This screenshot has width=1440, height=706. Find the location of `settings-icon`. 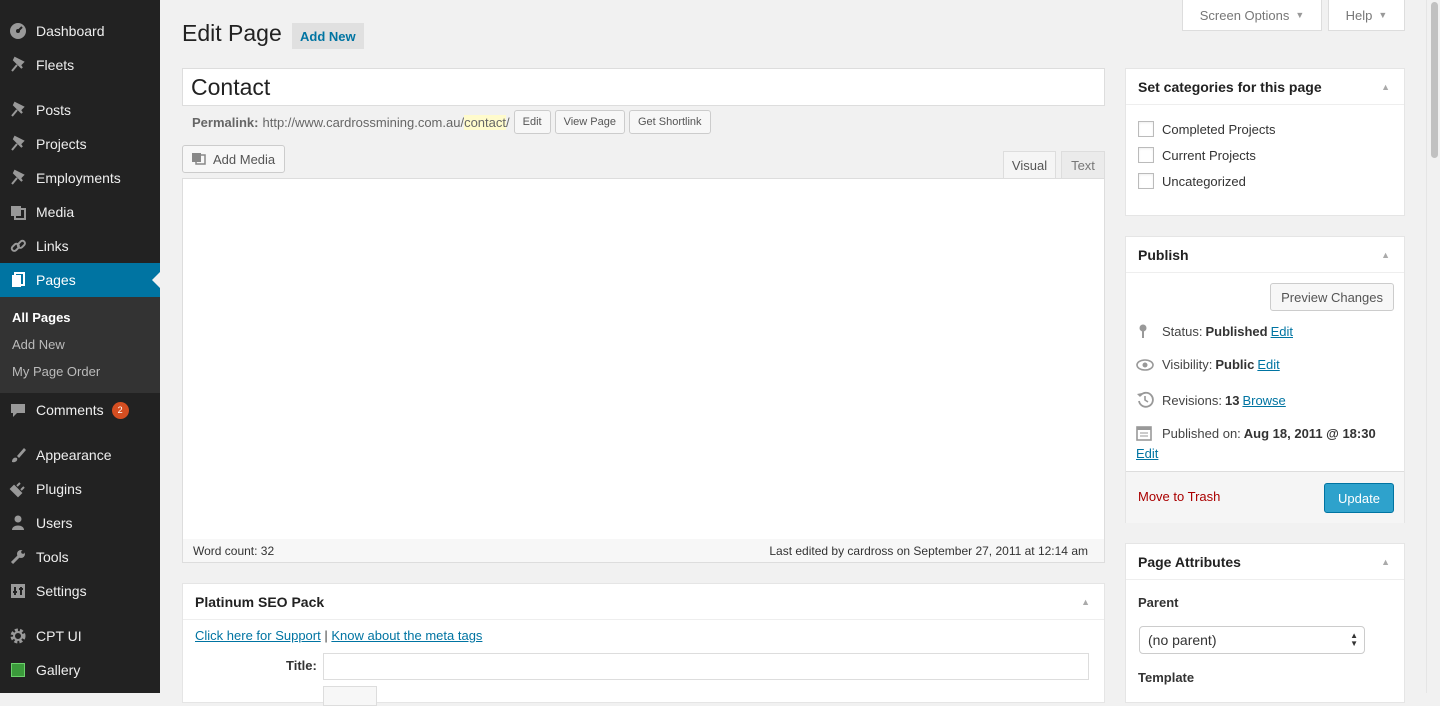

settings-icon is located at coordinates (18, 591).